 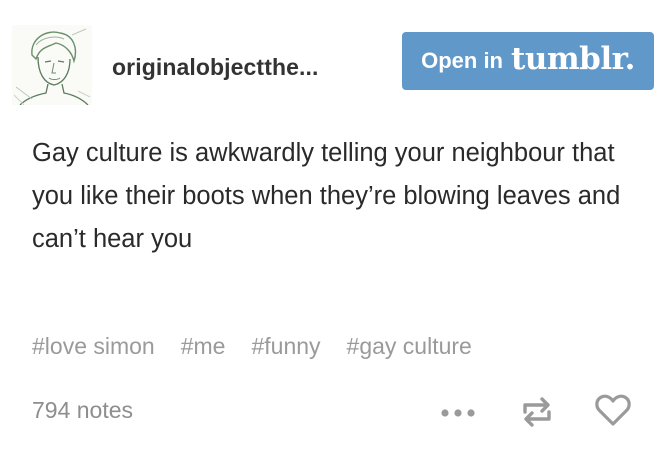 I want to click on tag-gay-culture: #gay culture, so click(x=409, y=346).